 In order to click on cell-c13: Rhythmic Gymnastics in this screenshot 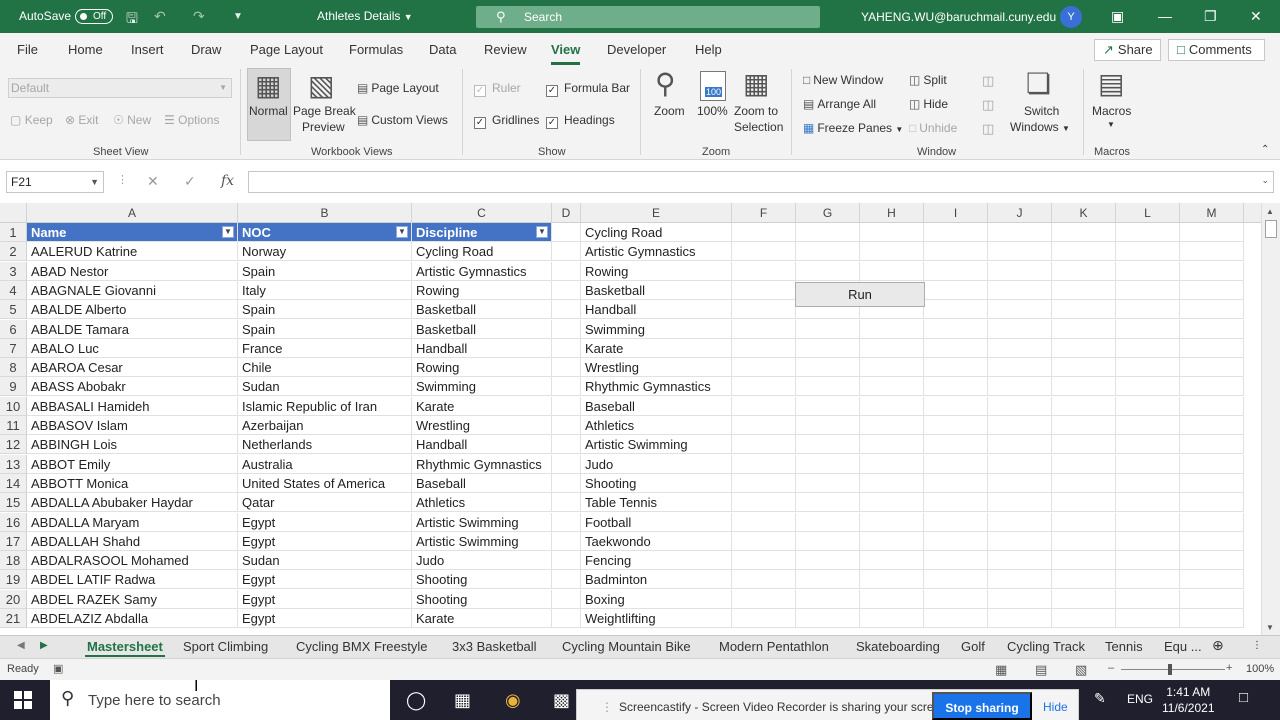, I will do `click(482, 464)`.